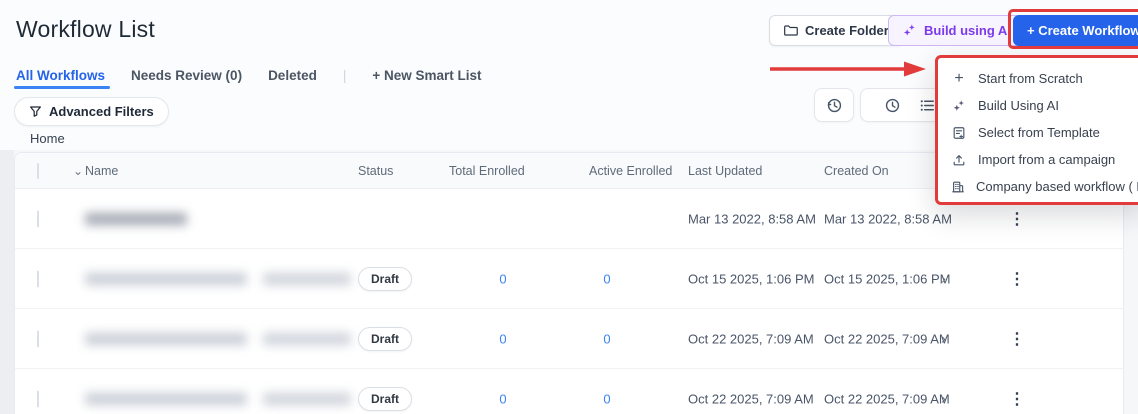  What do you see at coordinates (790, 30) in the screenshot?
I see `folder-icon` at bounding box center [790, 30].